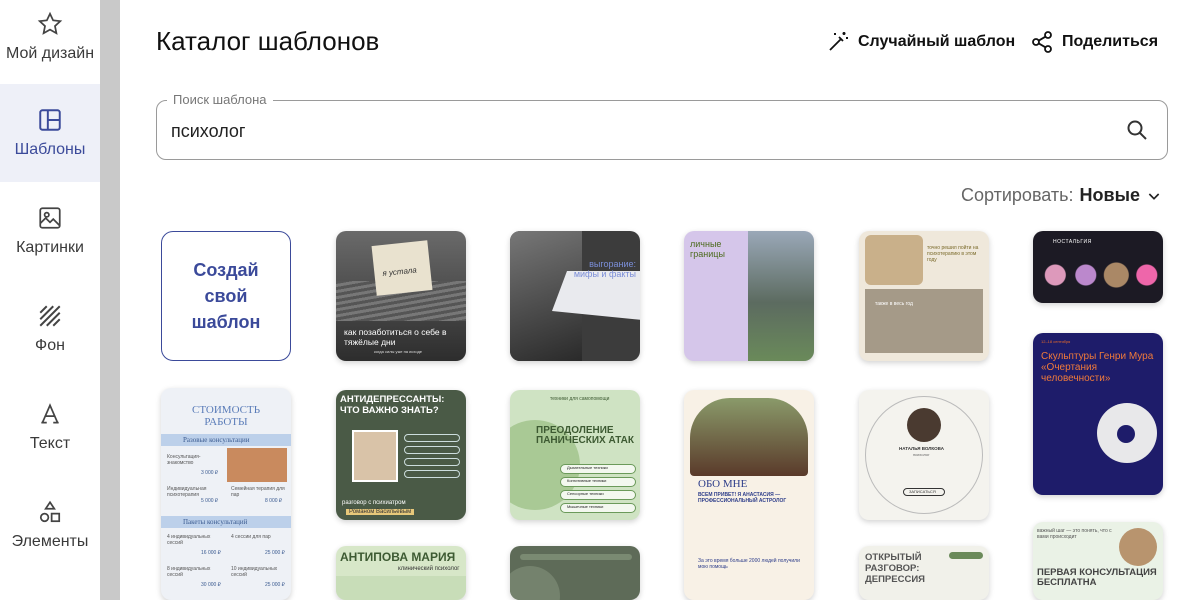 This screenshot has width=1200, height=600. Describe the element at coordinates (189, 572) in the screenshot. I see `price-row-label: 8 индивидуальных сессий` at that location.